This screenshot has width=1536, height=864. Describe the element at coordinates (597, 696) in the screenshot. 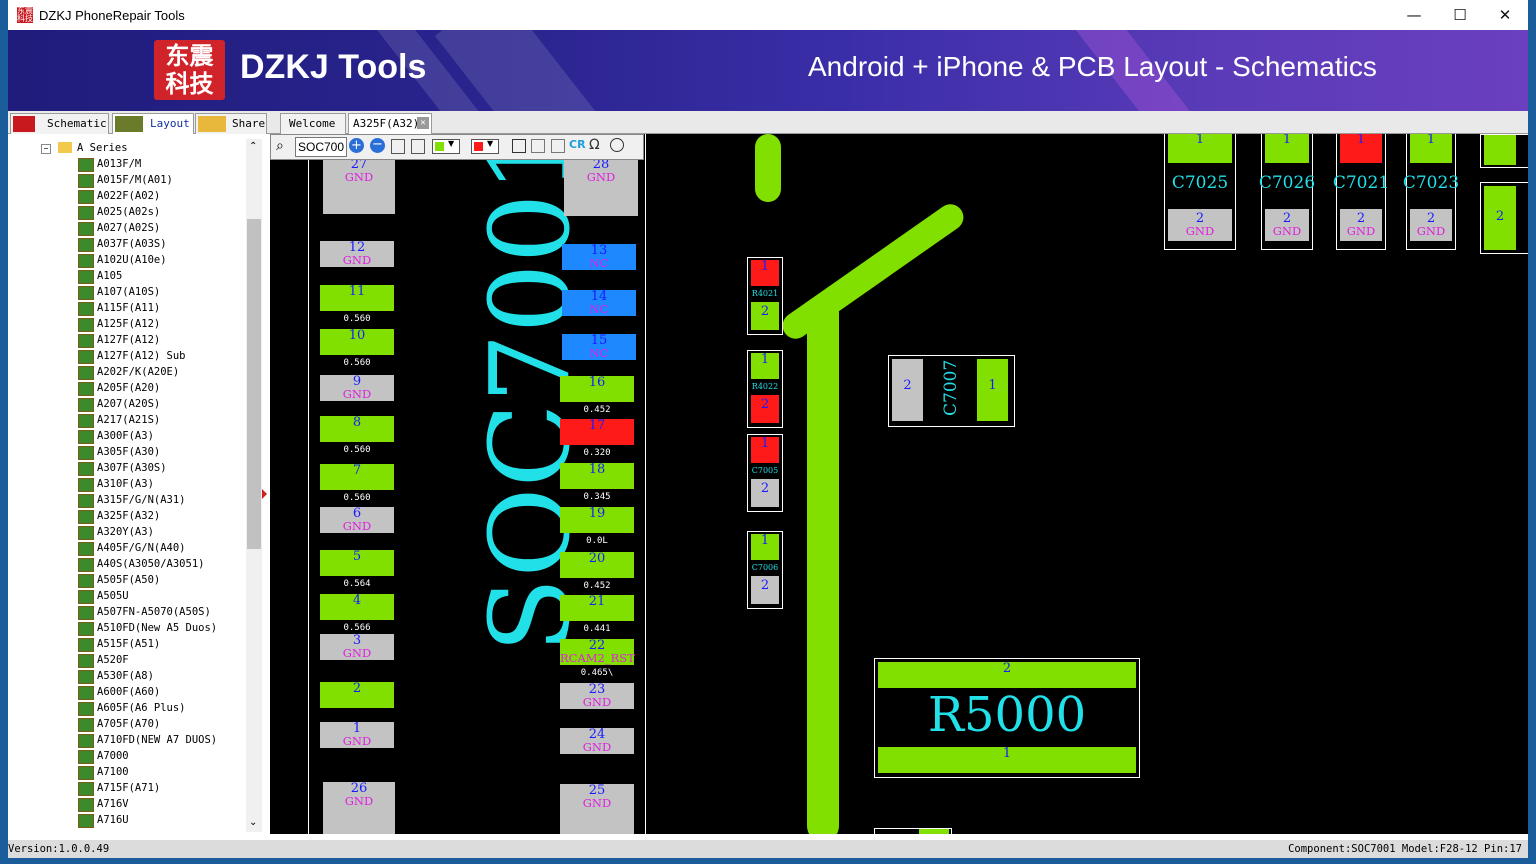

I see `soc-pad: 23 GND` at that location.